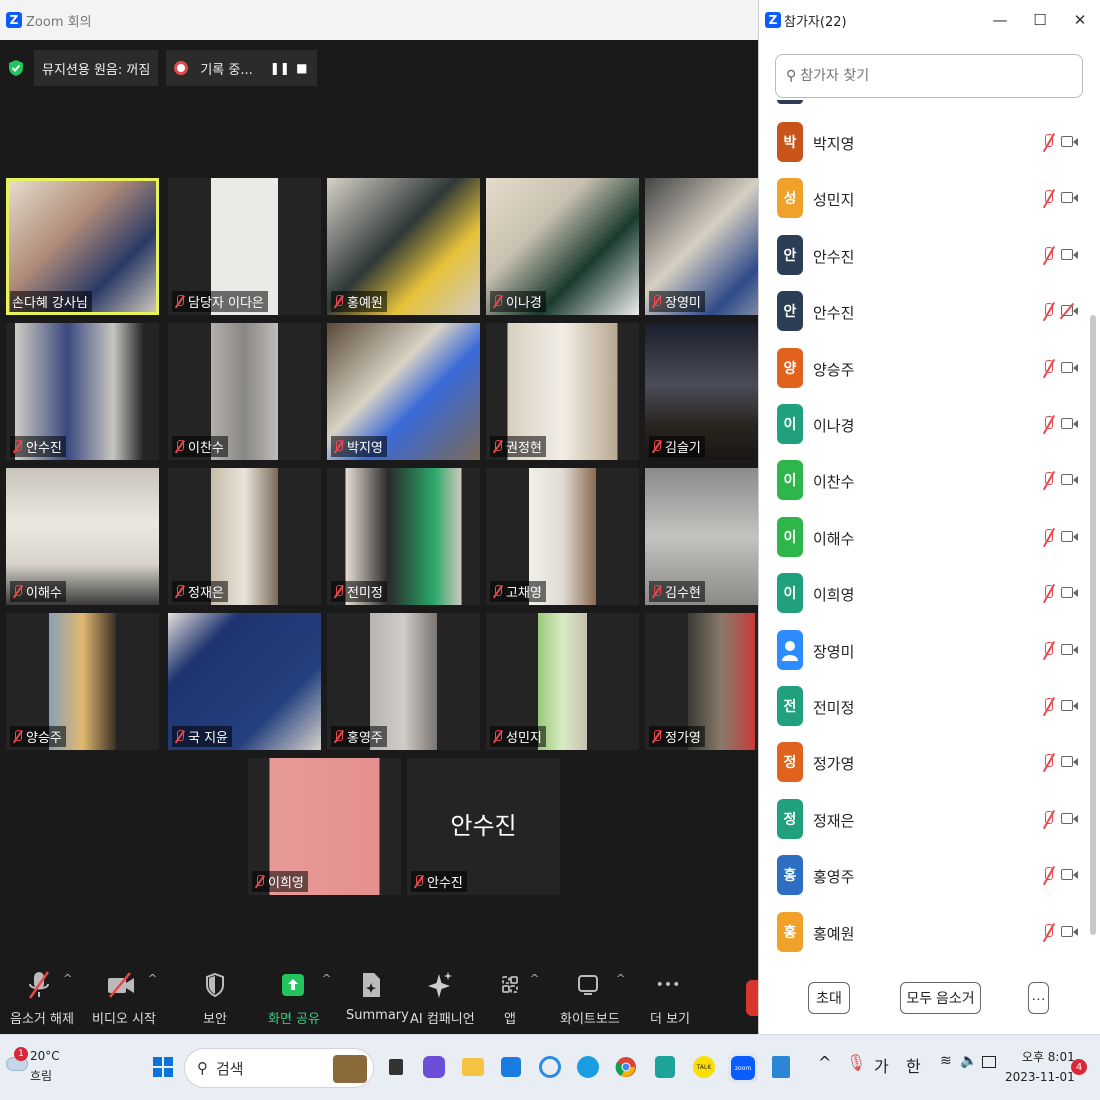 The height and width of the screenshot is (1100, 1100). I want to click on participant-row: 정 정가영, so click(924, 762).